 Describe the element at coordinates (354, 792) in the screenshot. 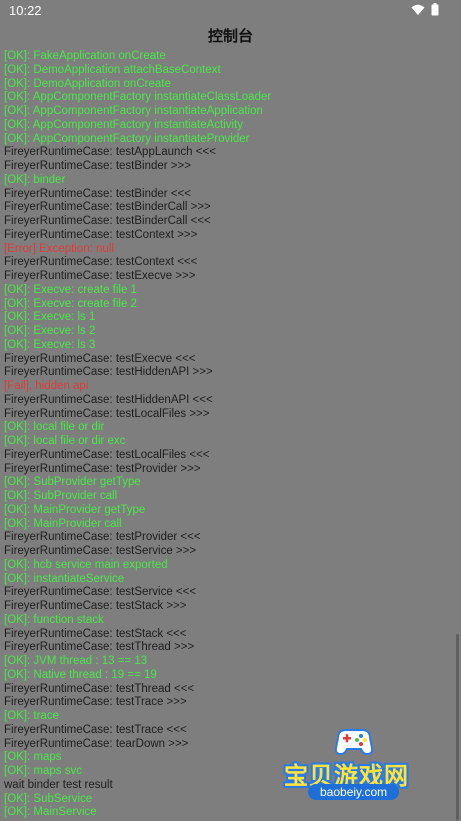

I see `watermark-url: baobeiy.com` at that location.